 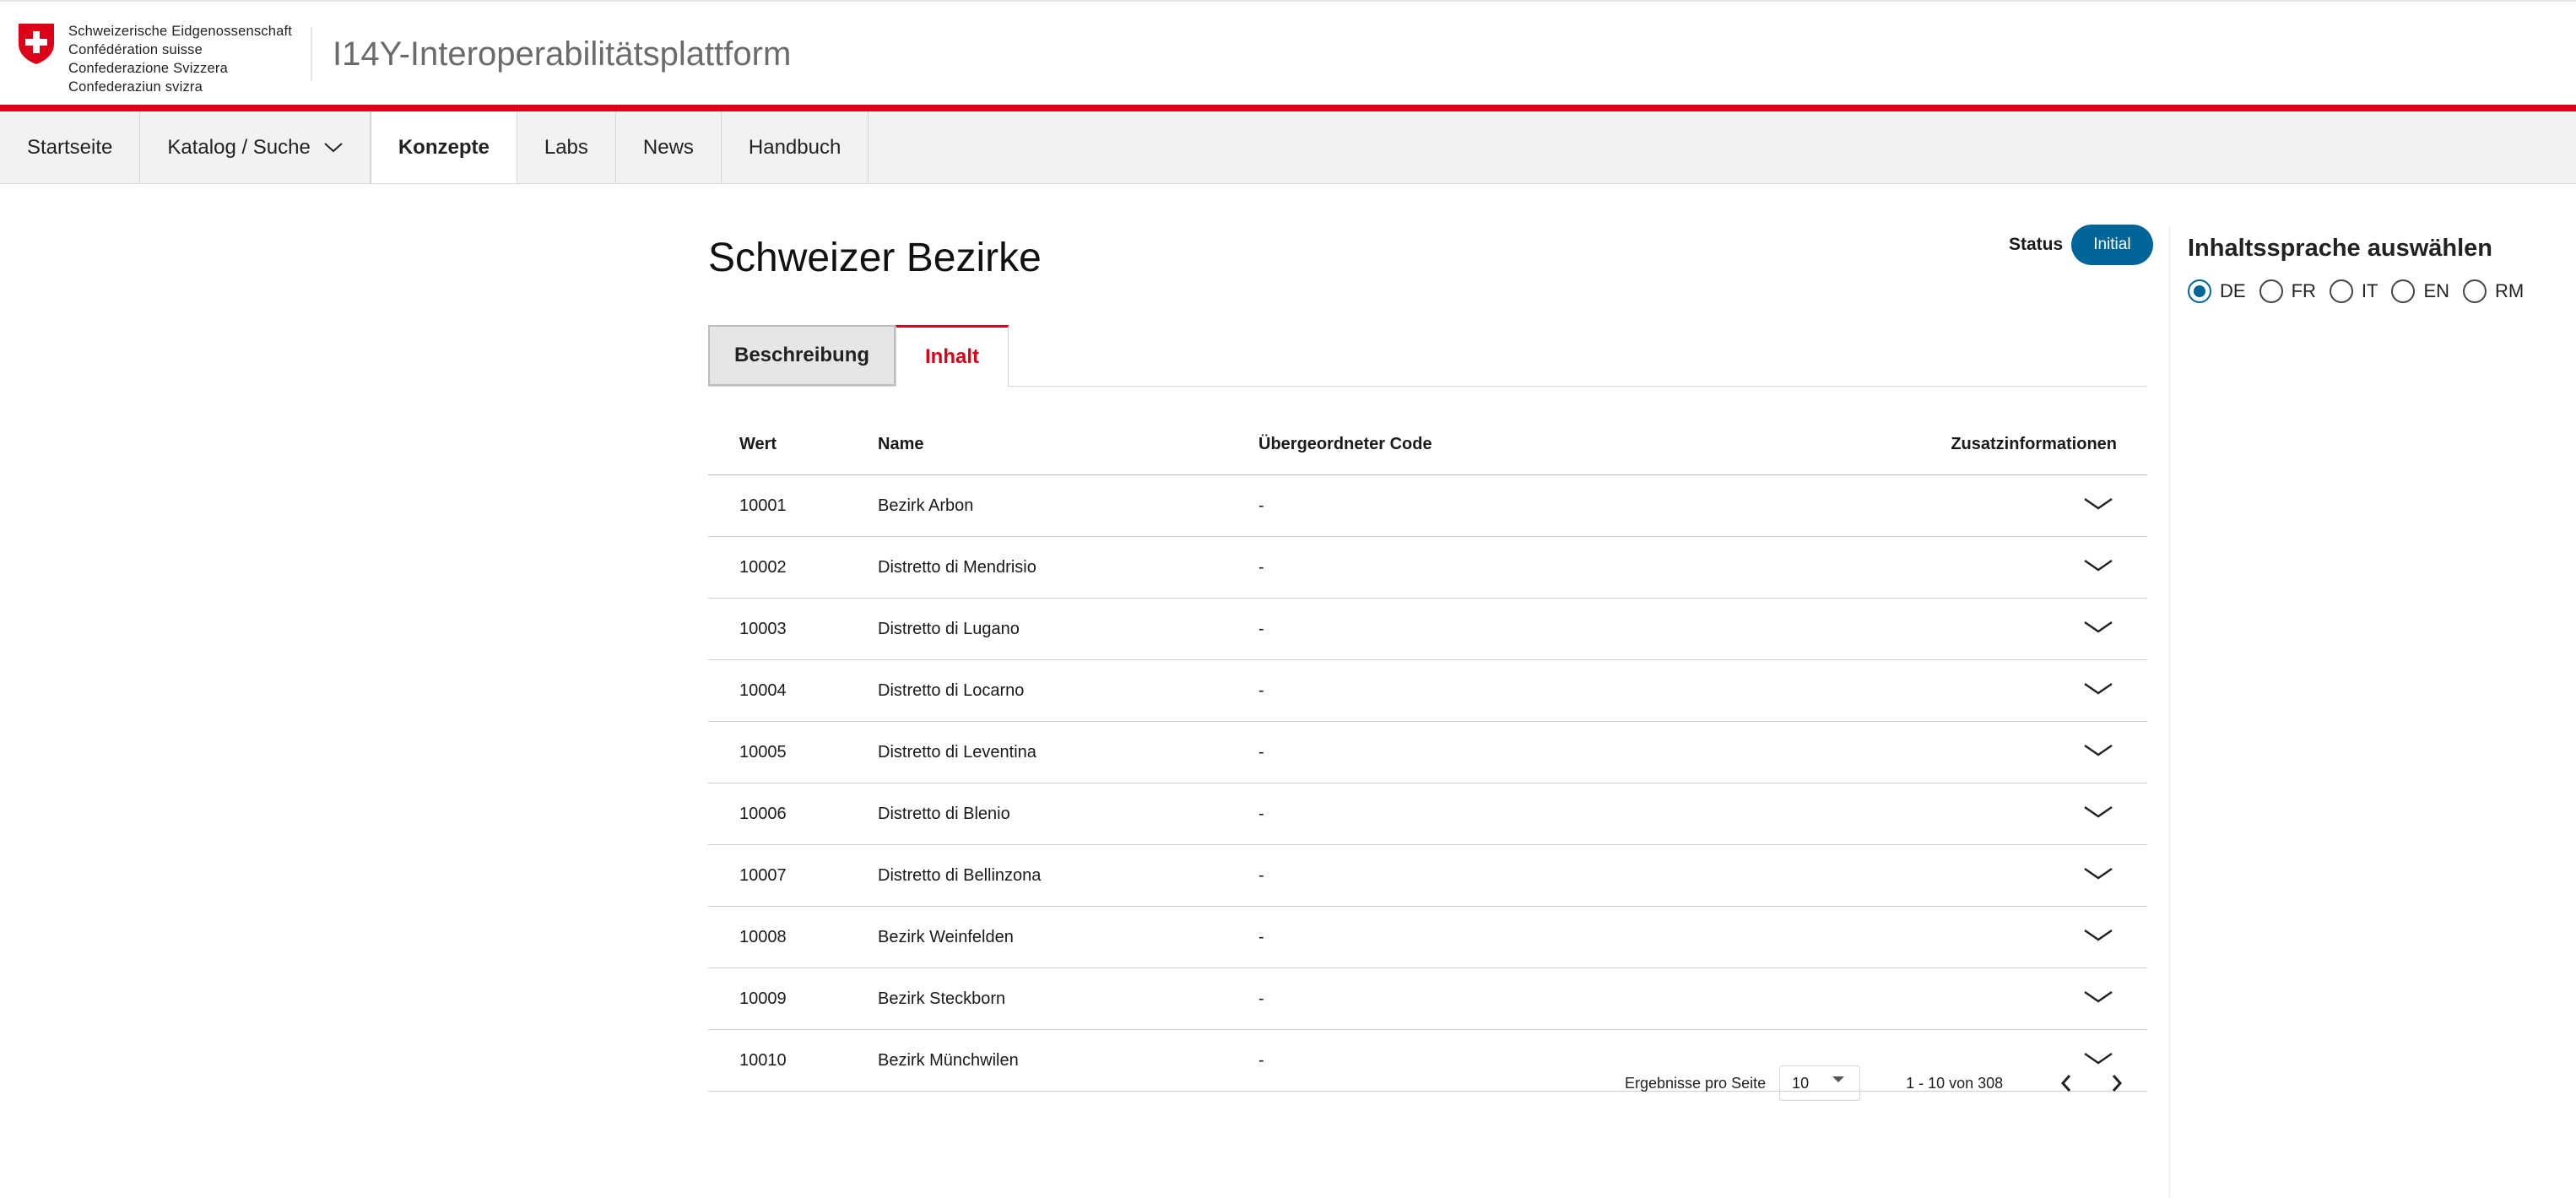 What do you see at coordinates (1820, 1083) in the screenshot?
I see `per-page-select: 10` at bounding box center [1820, 1083].